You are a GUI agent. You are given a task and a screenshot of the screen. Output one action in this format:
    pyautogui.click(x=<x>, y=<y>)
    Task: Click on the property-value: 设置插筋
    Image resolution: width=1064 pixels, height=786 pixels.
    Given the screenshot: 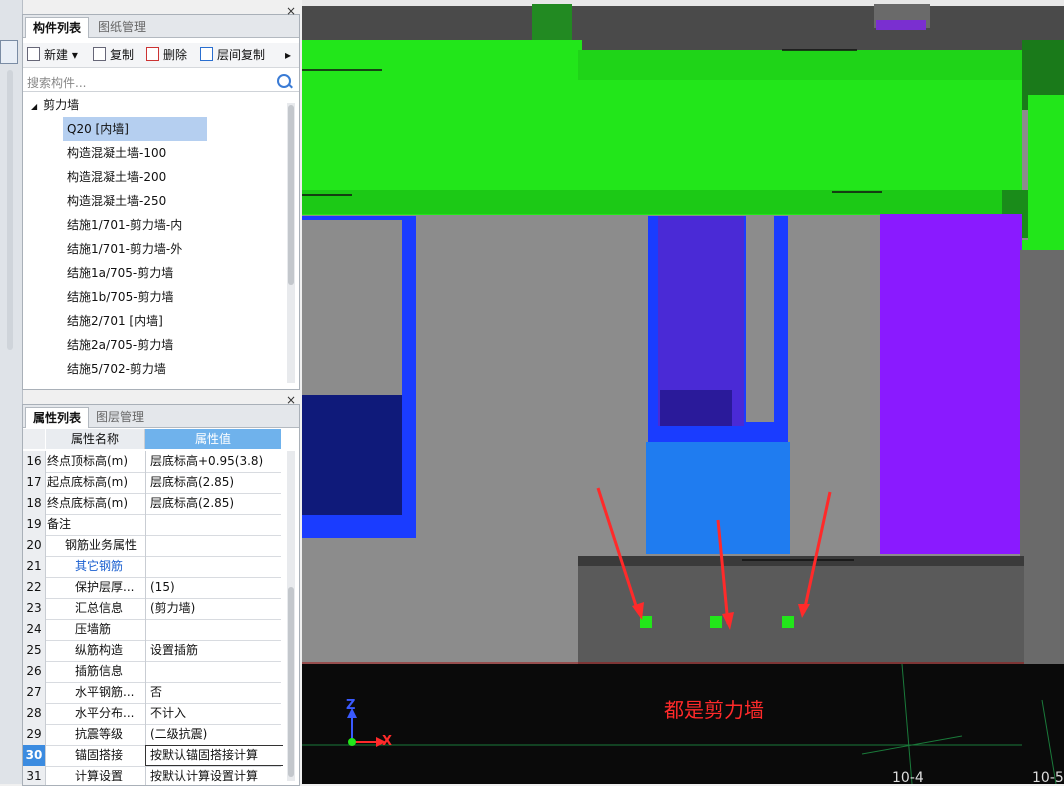 What is the action you would take?
    pyautogui.click(x=214, y=650)
    